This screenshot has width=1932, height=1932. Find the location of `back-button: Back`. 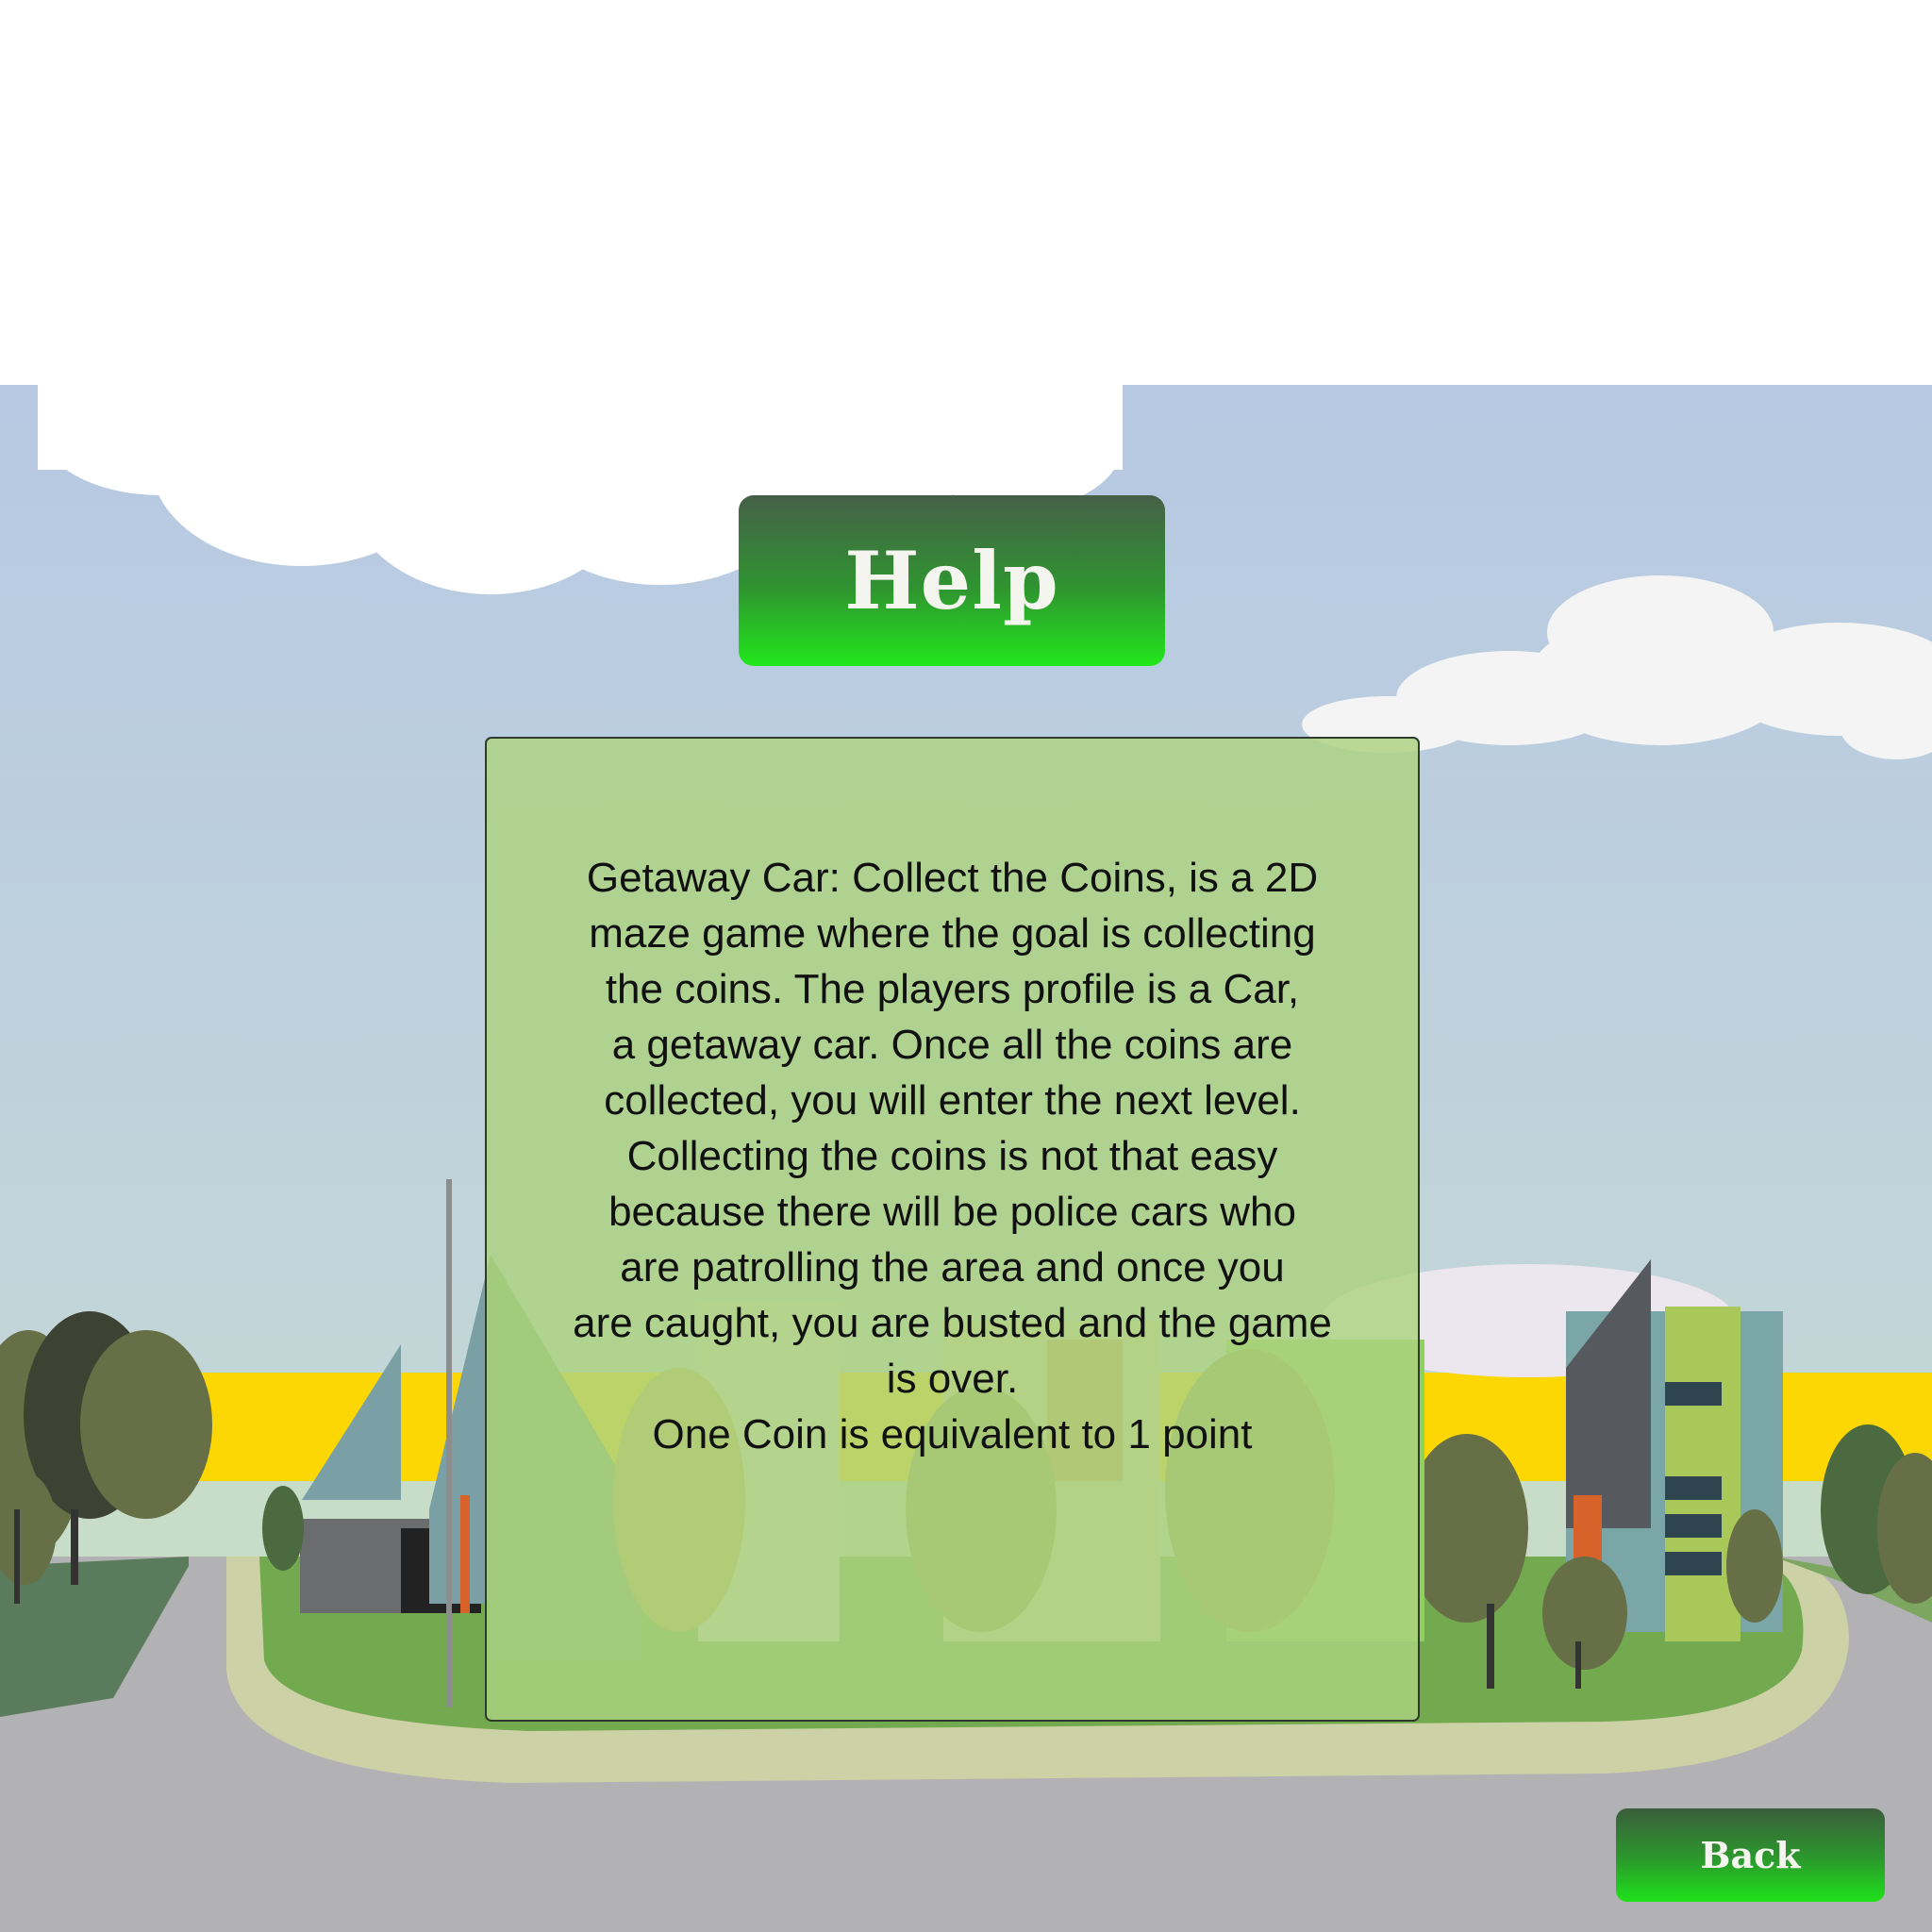

back-button: Back is located at coordinates (1750, 1855).